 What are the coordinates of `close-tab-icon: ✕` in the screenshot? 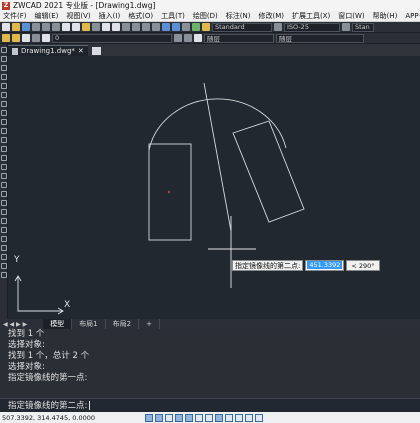 It's located at (81, 51).